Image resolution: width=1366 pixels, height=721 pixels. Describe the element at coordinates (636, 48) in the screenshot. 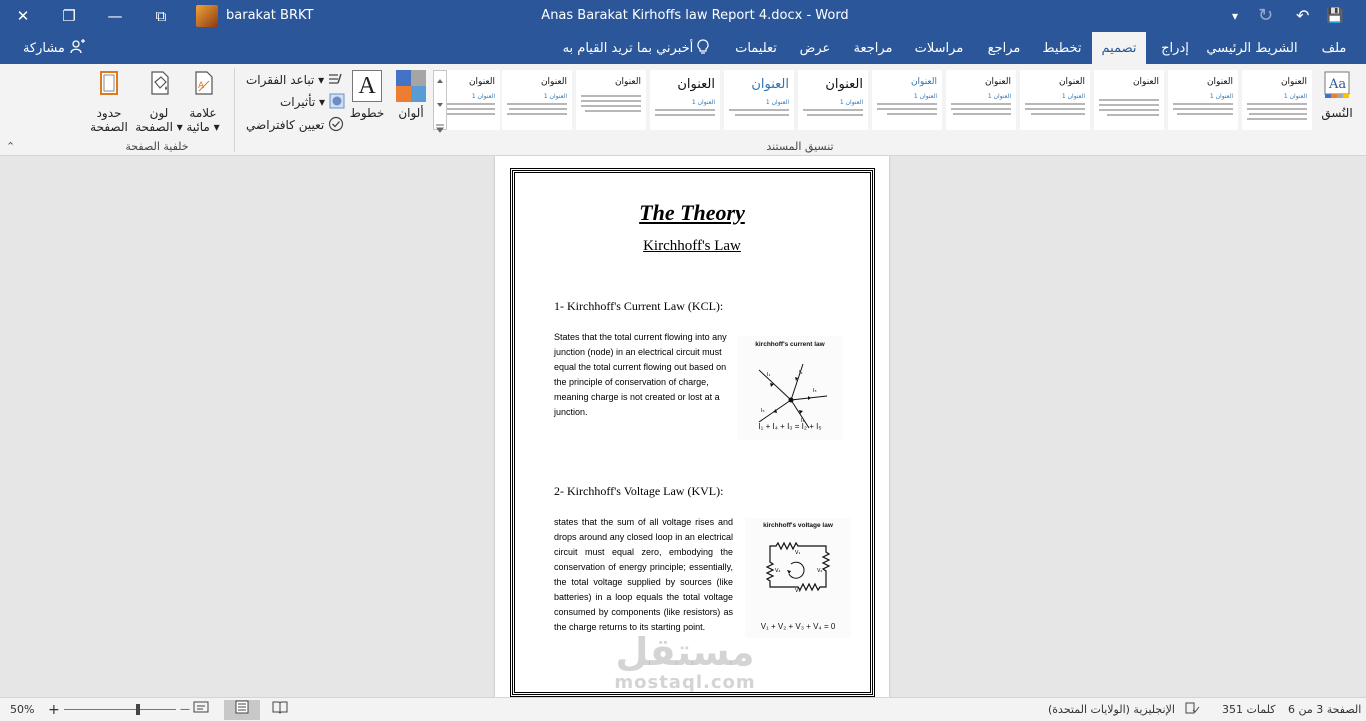

I see `tell-me-search: أخبرني بما تريد القيام به` at that location.